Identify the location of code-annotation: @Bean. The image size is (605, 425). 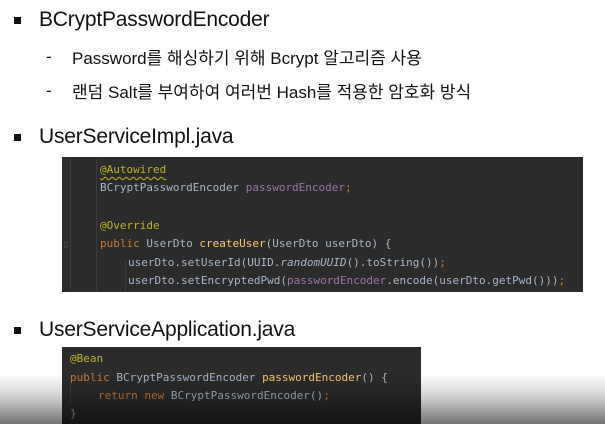
(87, 358).